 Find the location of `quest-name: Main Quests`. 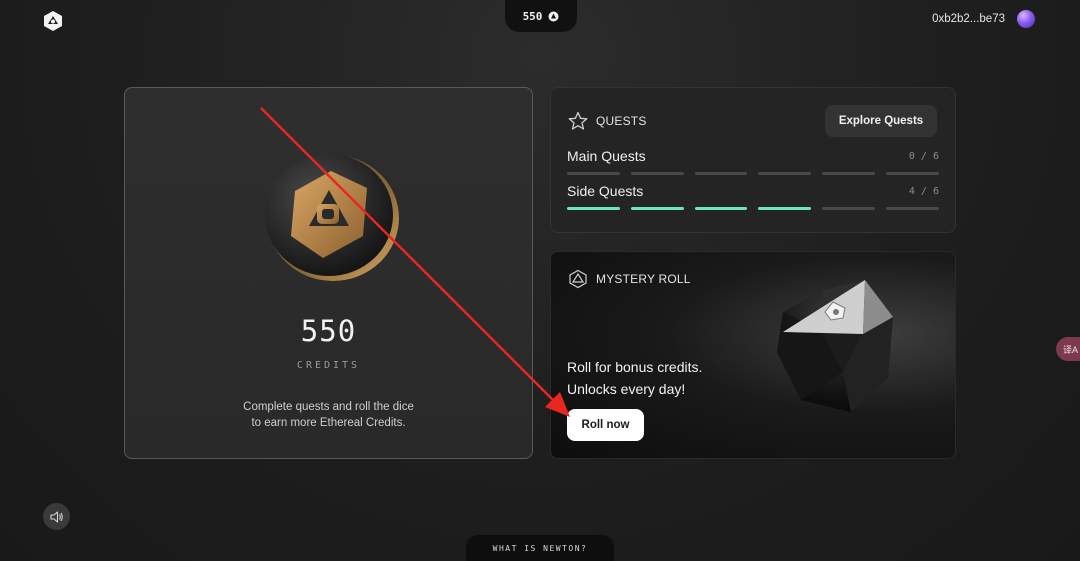

quest-name: Main Quests is located at coordinates (606, 156).